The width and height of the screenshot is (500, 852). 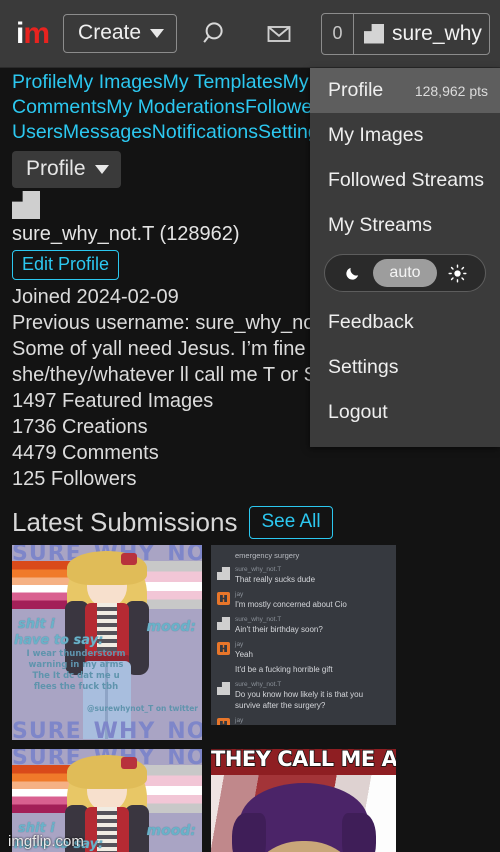 I want to click on submission-thumbnail: THEY CALL ME A DOG, so click(x=303, y=800).